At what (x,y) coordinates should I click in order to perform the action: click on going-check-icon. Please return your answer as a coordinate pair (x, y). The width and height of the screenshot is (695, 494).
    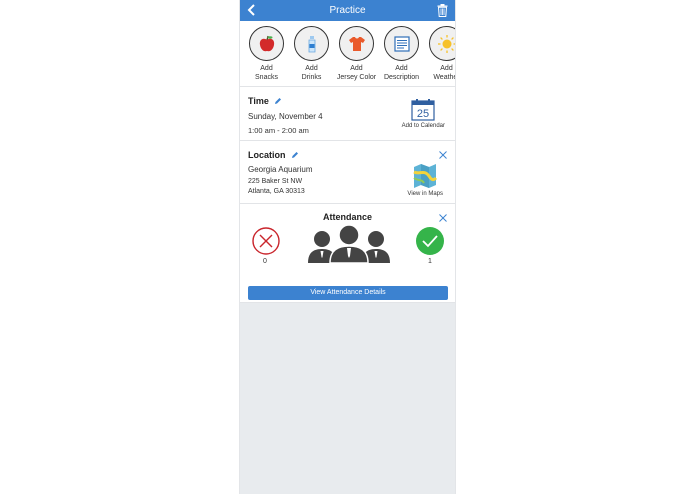
    Looking at the image, I should click on (430, 241).